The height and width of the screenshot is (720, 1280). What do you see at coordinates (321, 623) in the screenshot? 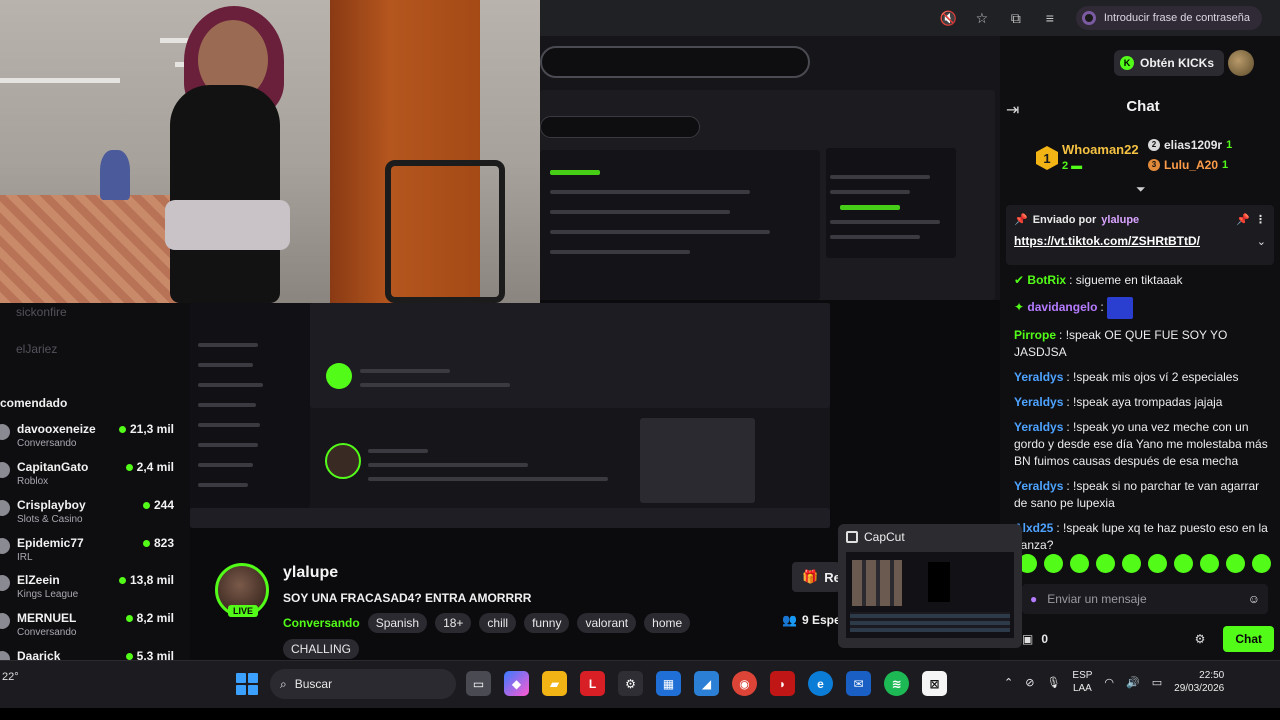
I see `stream-category: Conversando` at bounding box center [321, 623].